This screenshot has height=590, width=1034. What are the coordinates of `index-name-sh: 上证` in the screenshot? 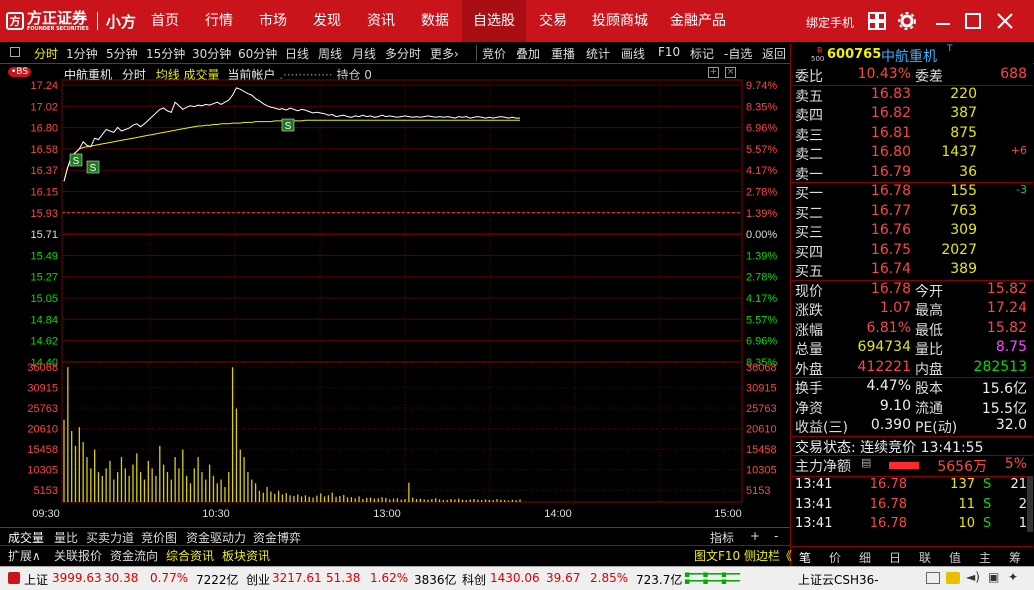 It's located at (36, 579).